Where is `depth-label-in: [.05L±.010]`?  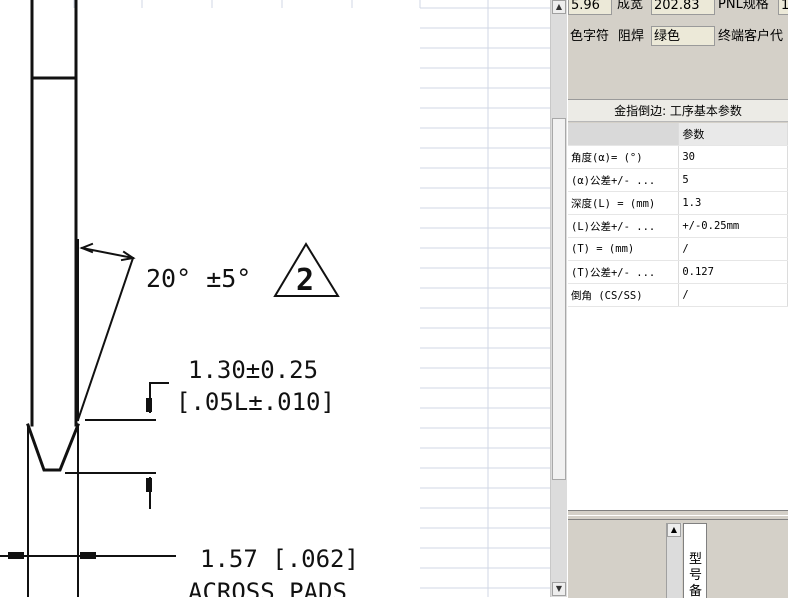 depth-label-in: [.05L±.010] is located at coordinates (255, 402).